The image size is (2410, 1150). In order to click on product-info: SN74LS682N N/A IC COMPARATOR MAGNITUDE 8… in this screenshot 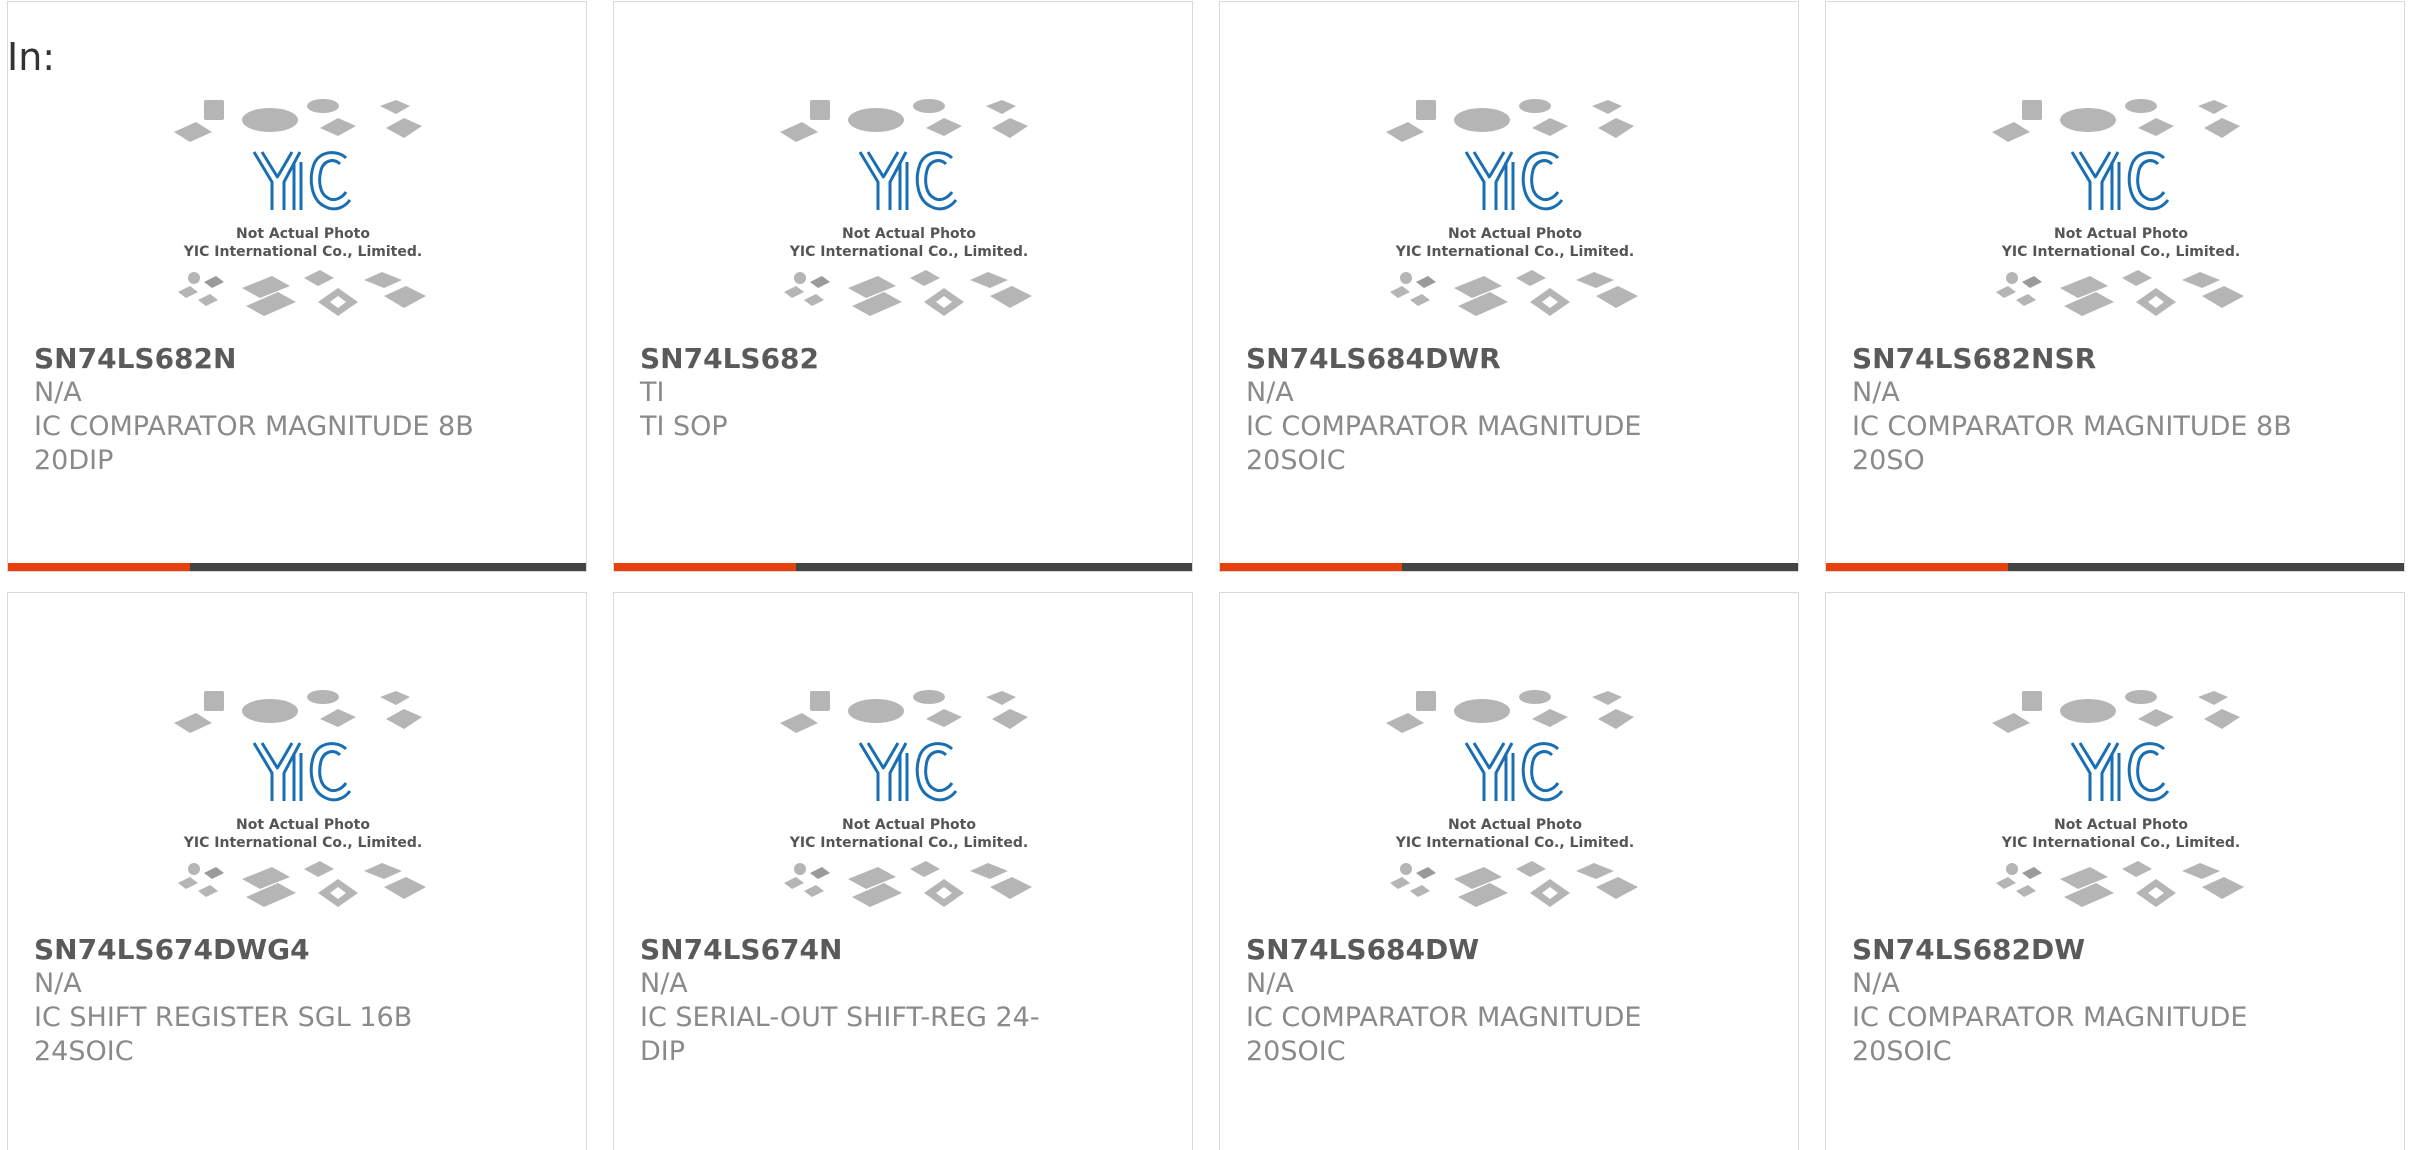, I will do `click(294, 410)`.